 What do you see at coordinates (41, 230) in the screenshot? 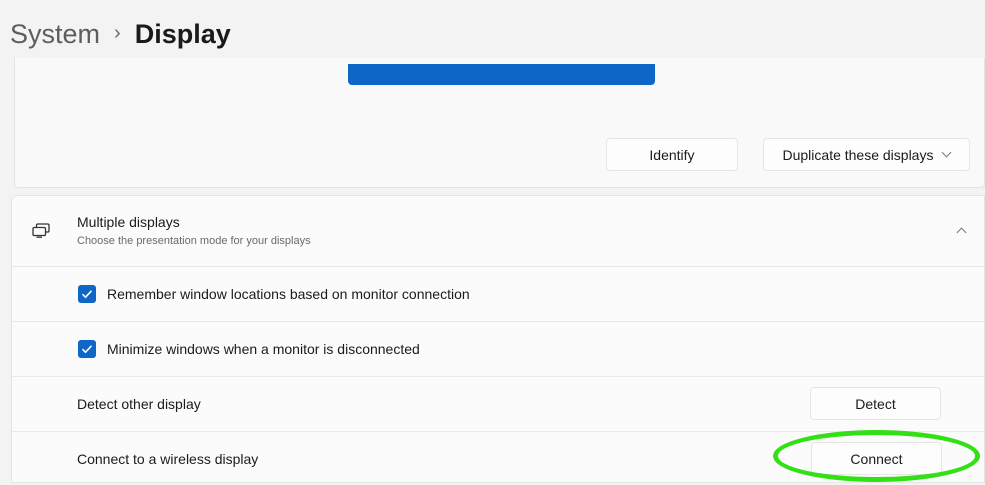
I see `displays-icon` at bounding box center [41, 230].